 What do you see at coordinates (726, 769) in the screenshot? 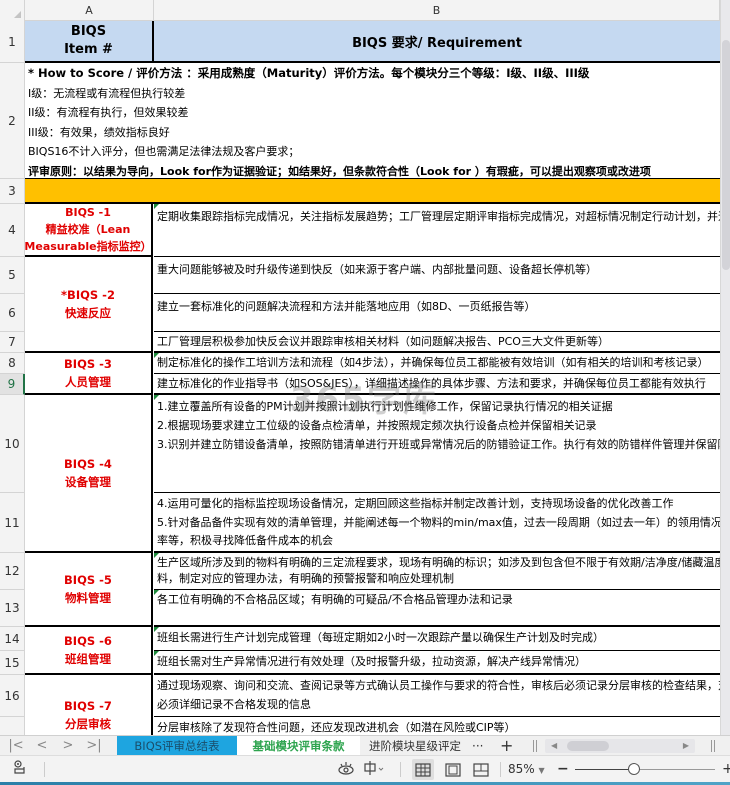
I see `zoom-in-button: +` at bounding box center [726, 769].